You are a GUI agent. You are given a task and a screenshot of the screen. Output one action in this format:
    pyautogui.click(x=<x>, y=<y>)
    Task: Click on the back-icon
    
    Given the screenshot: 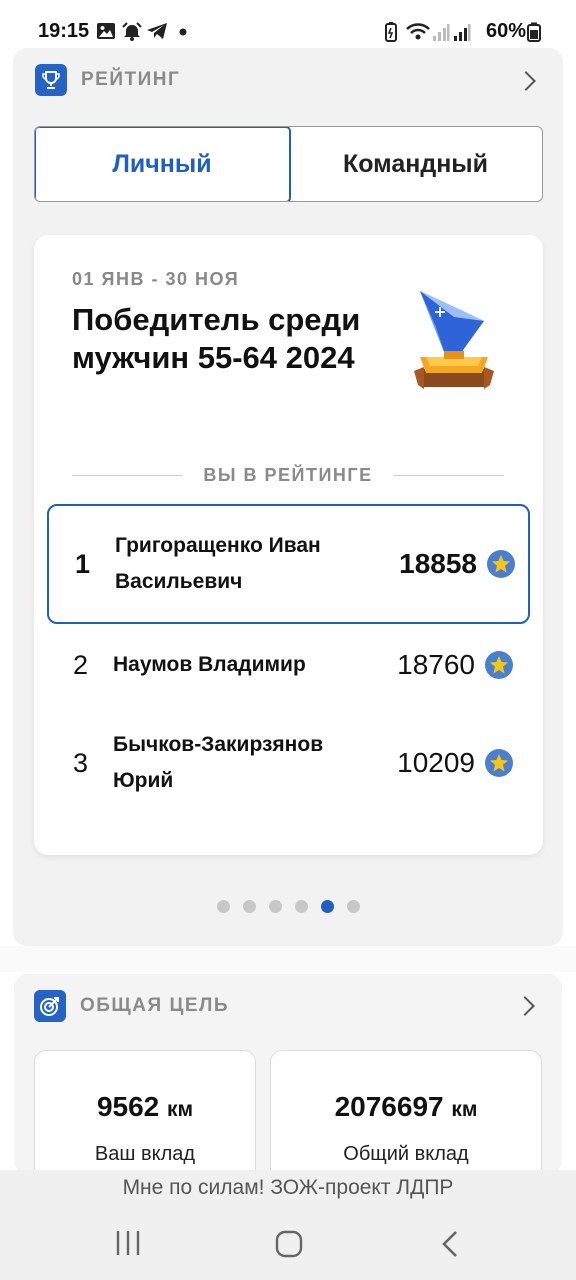 What is the action you would take?
    pyautogui.click(x=450, y=1244)
    